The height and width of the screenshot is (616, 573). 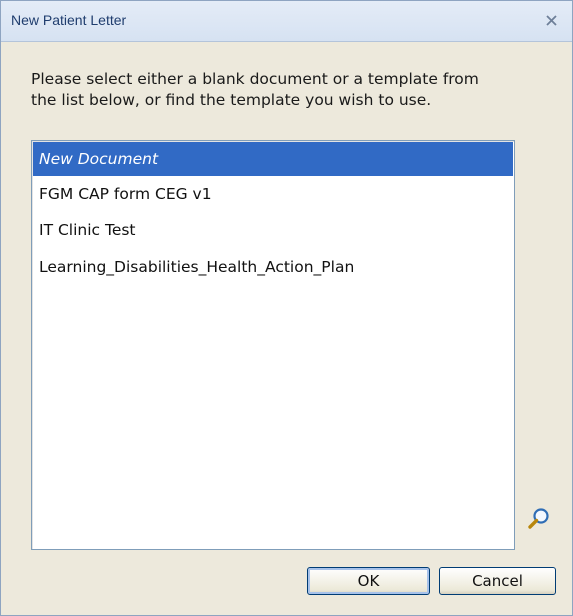 What do you see at coordinates (273, 230) in the screenshot?
I see `list-item-it-clinic-test: IT Clinic Test` at bounding box center [273, 230].